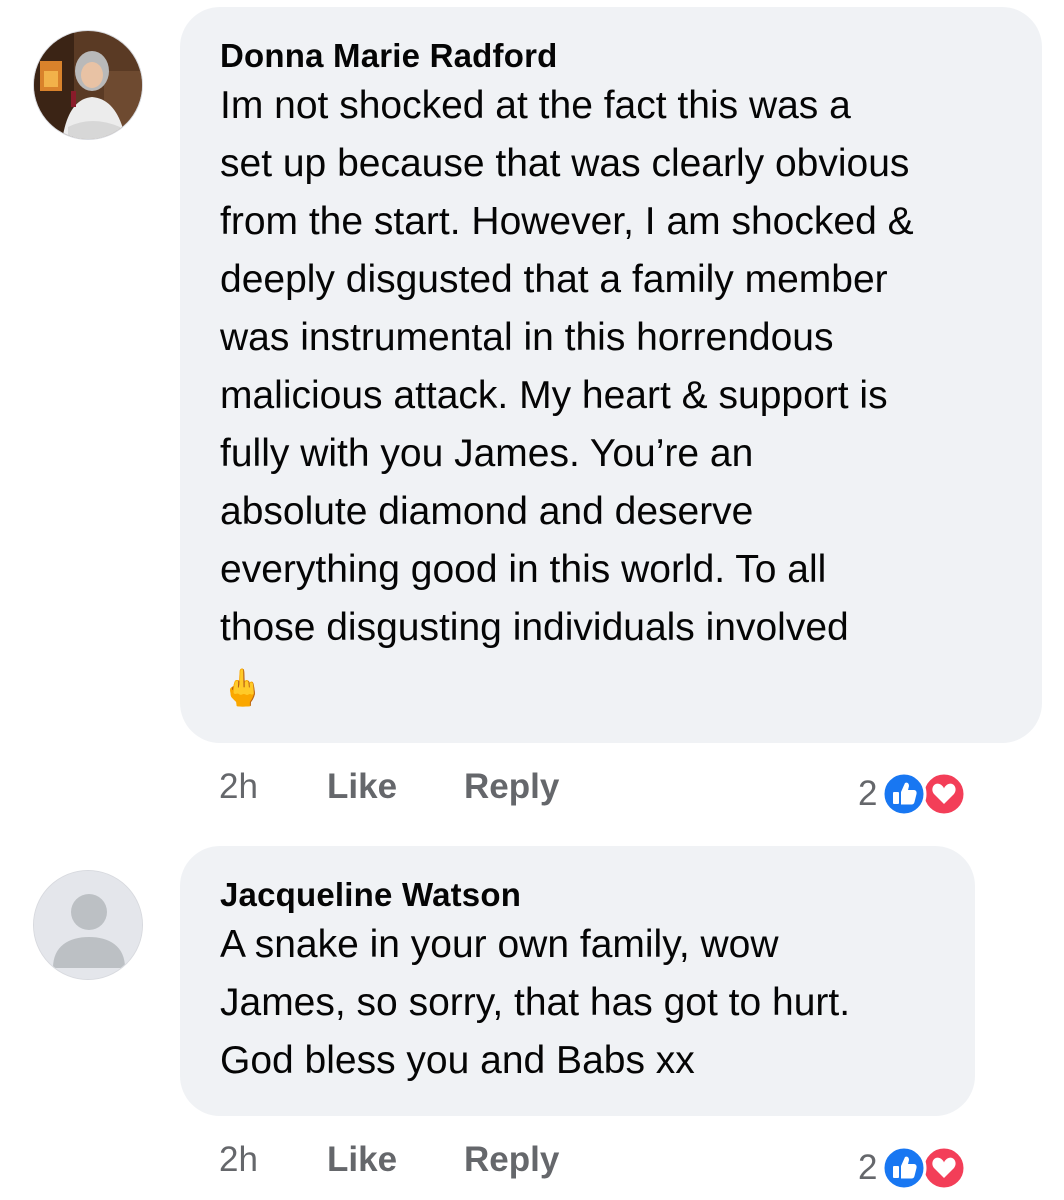 The width and height of the screenshot is (1064, 1200). I want to click on default-avatar-icon, so click(88, 925).